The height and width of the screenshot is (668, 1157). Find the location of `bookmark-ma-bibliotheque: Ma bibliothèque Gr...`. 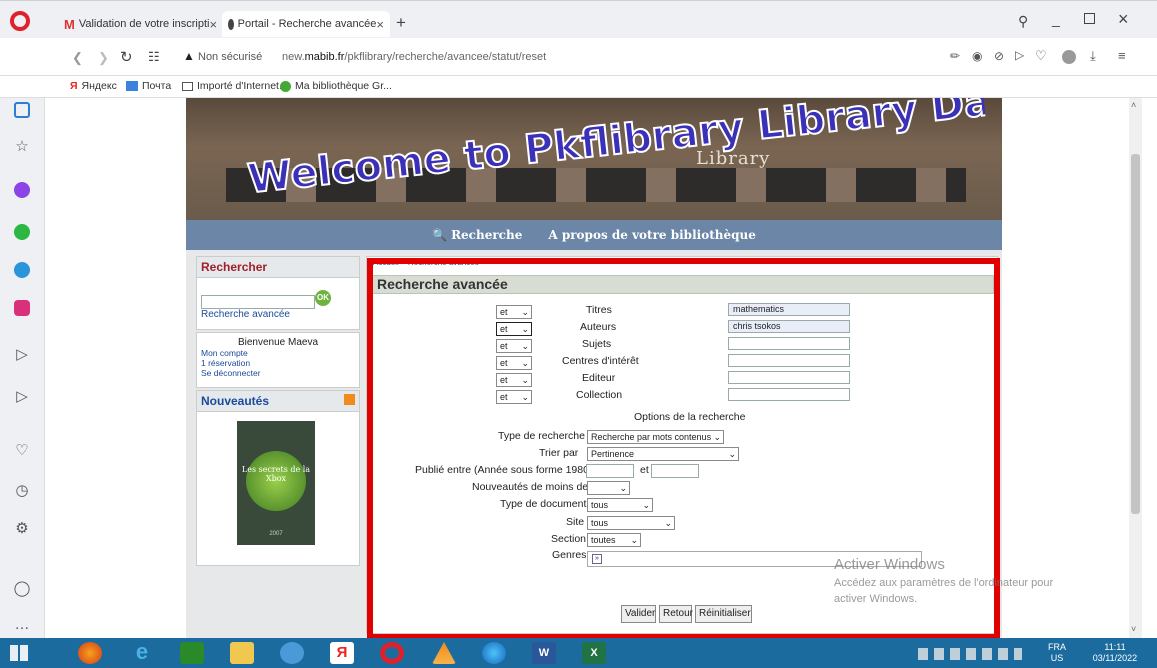

bookmark-ma-bibliotheque: Ma bibliothèque Gr... is located at coordinates (336, 86).